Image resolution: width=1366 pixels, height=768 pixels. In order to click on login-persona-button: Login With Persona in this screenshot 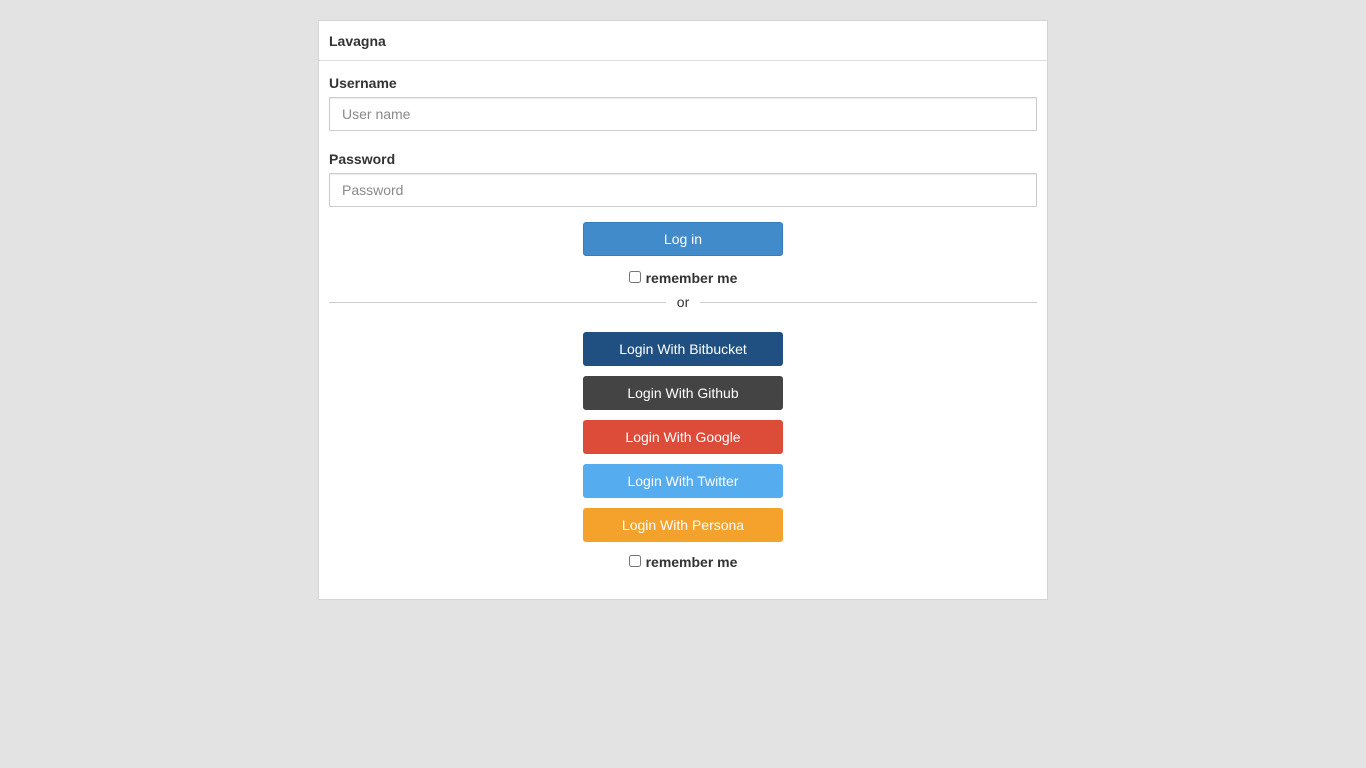, I will do `click(683, 525)`.